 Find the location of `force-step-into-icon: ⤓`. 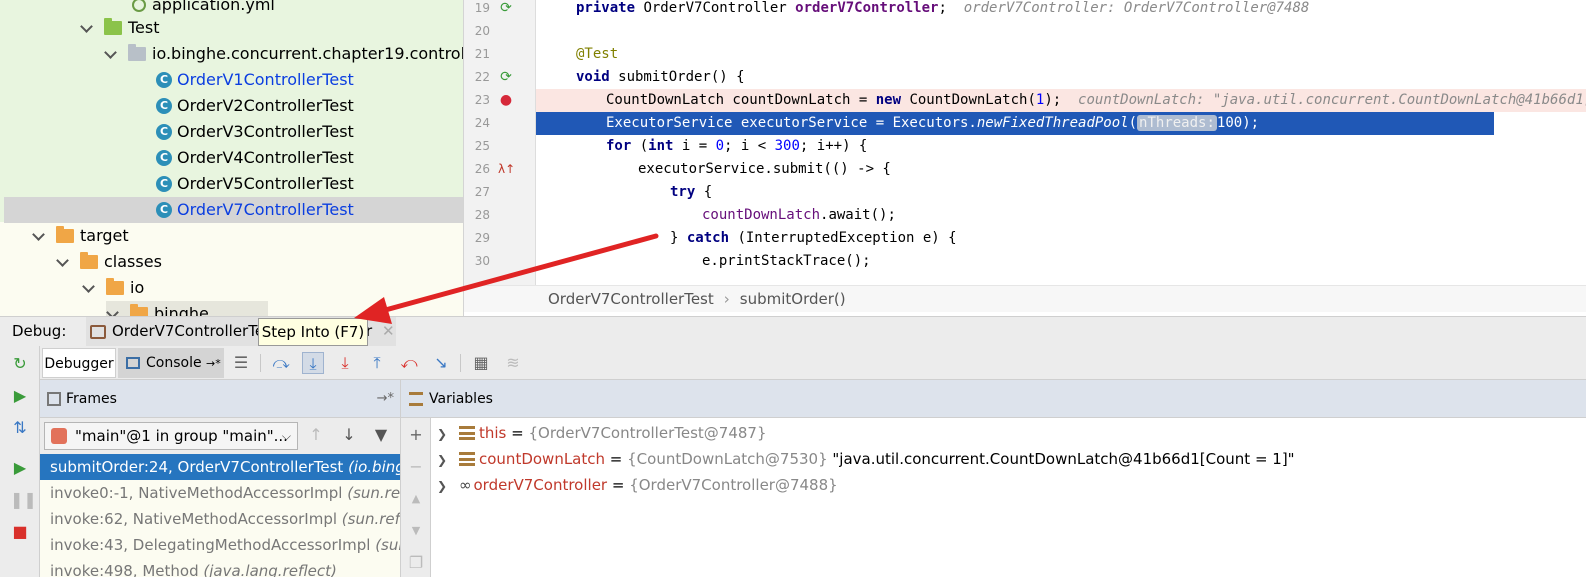

force-step-into-icon: ⤓ is located at coordinates (345, 363).